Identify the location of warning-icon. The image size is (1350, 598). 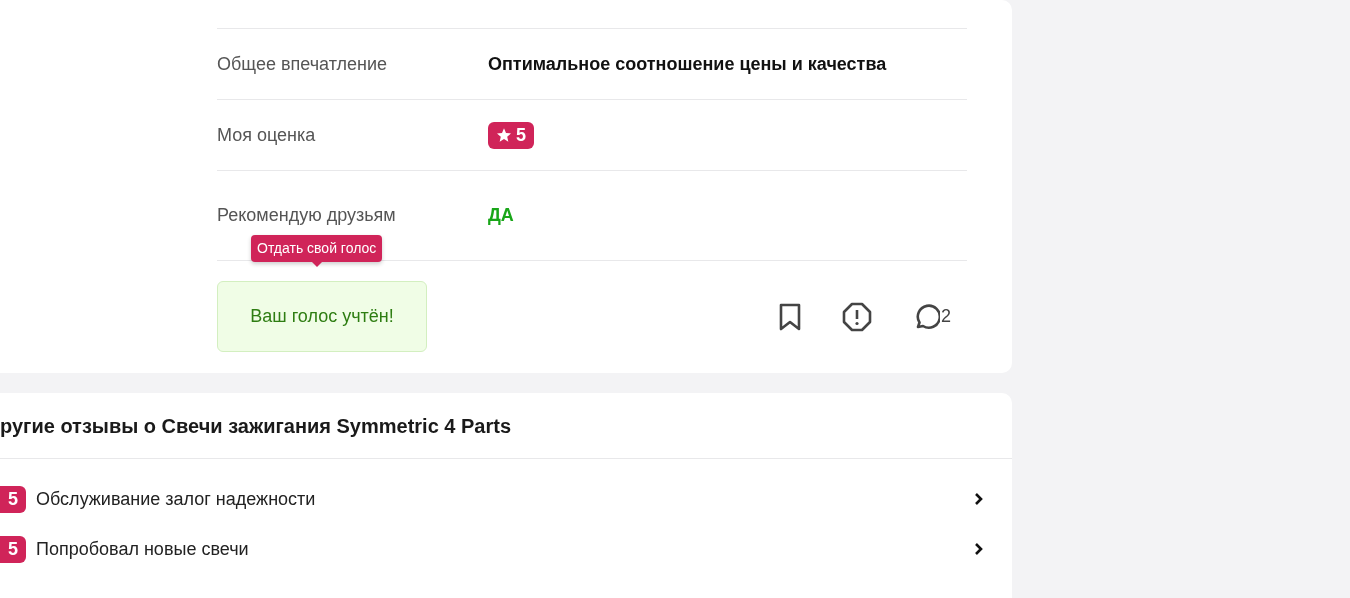
(857, 316).